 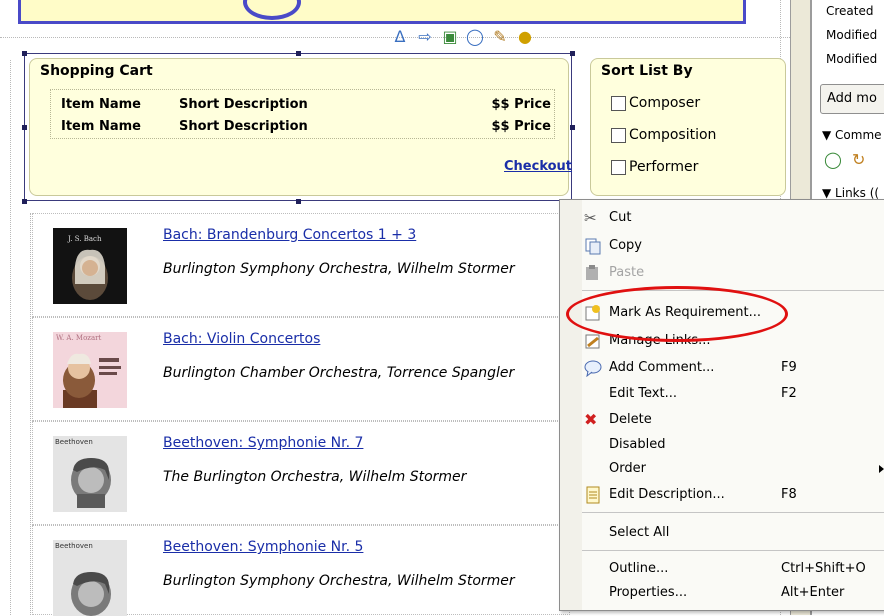 What do you see at coordinates (722, 246) in the screenshot?
I see `menu-item-copy: Copy` at bounding box center [722, 246].